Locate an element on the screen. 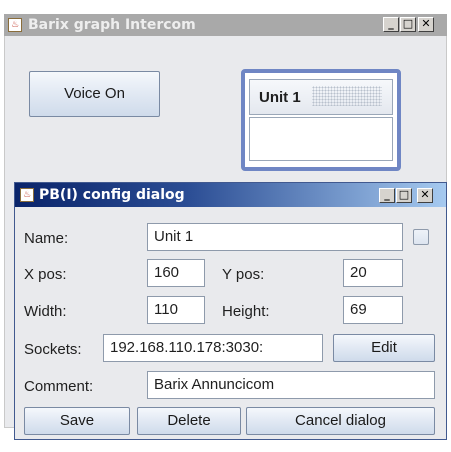 This screenshot has width=451, height=452. sockets-label: Sockets: is located at coordinates (53, 349).